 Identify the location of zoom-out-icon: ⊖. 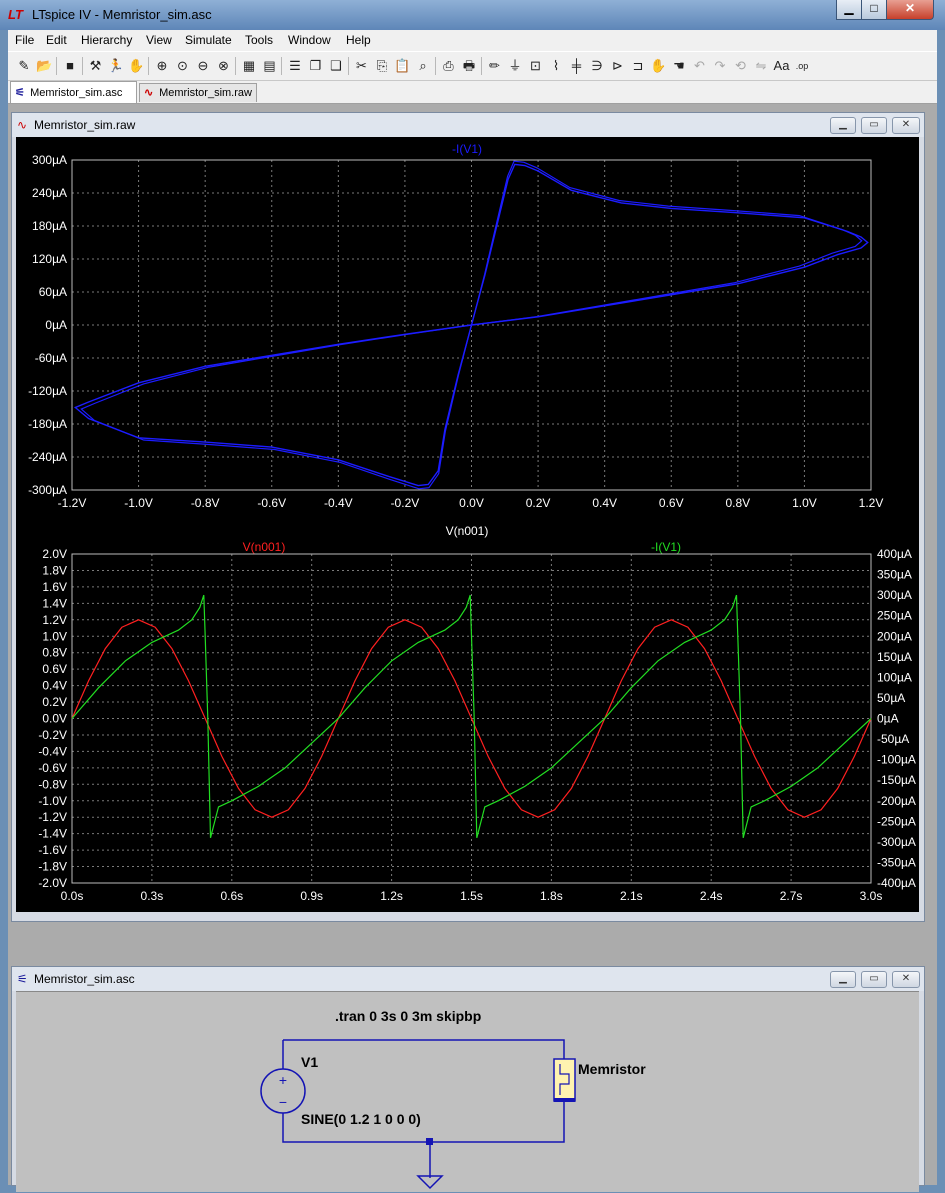
(203, 66).